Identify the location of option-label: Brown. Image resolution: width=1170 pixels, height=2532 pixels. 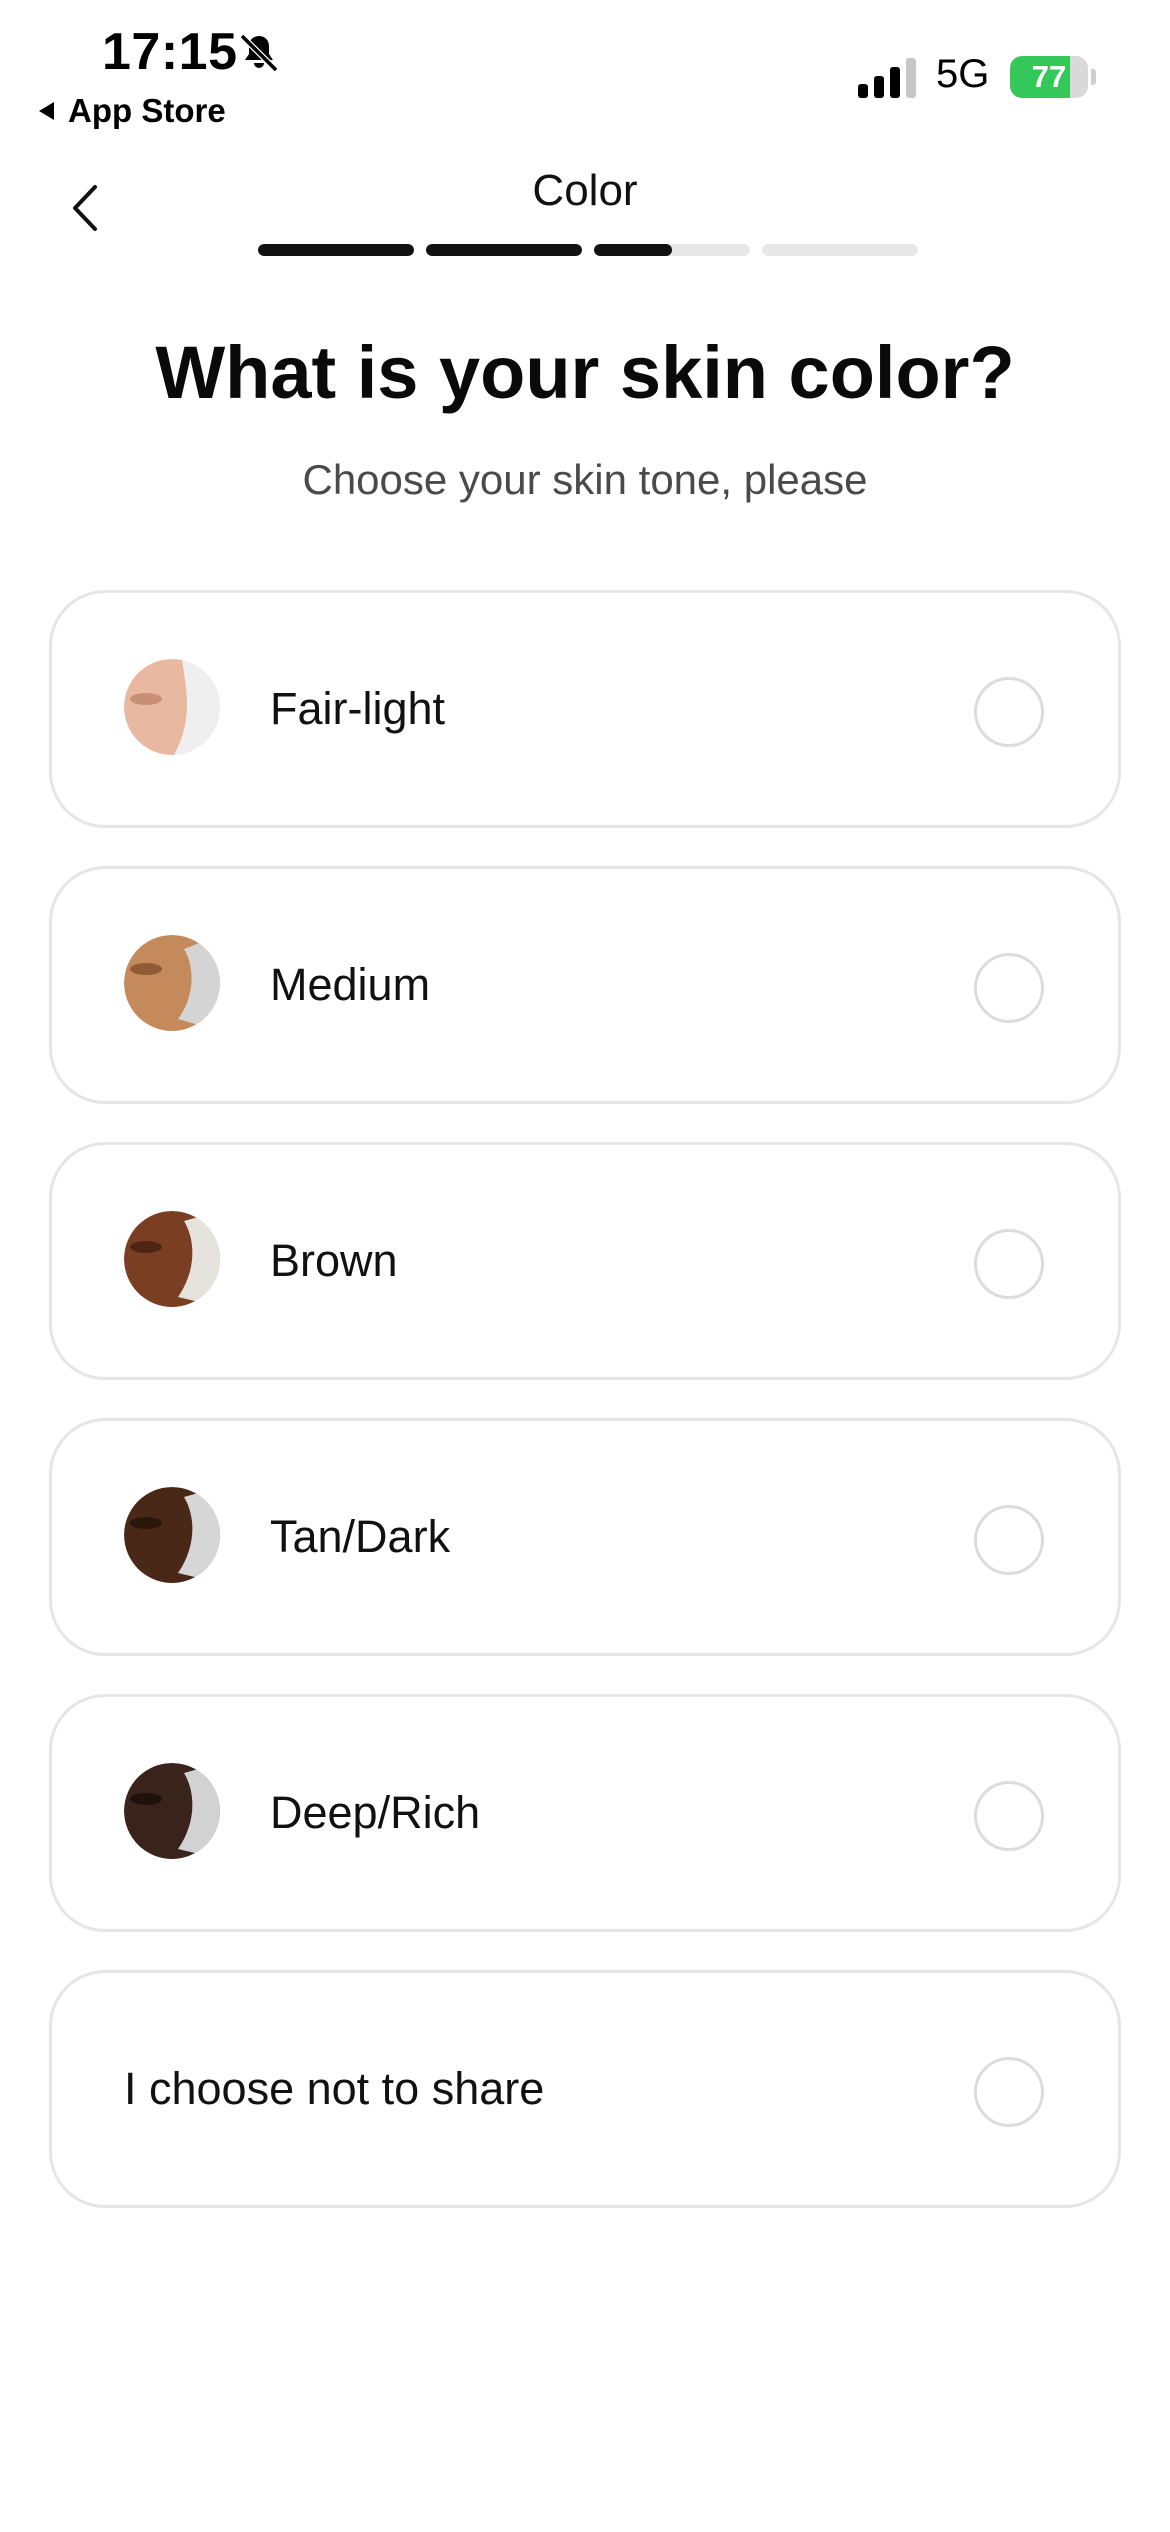
(334, 1260).